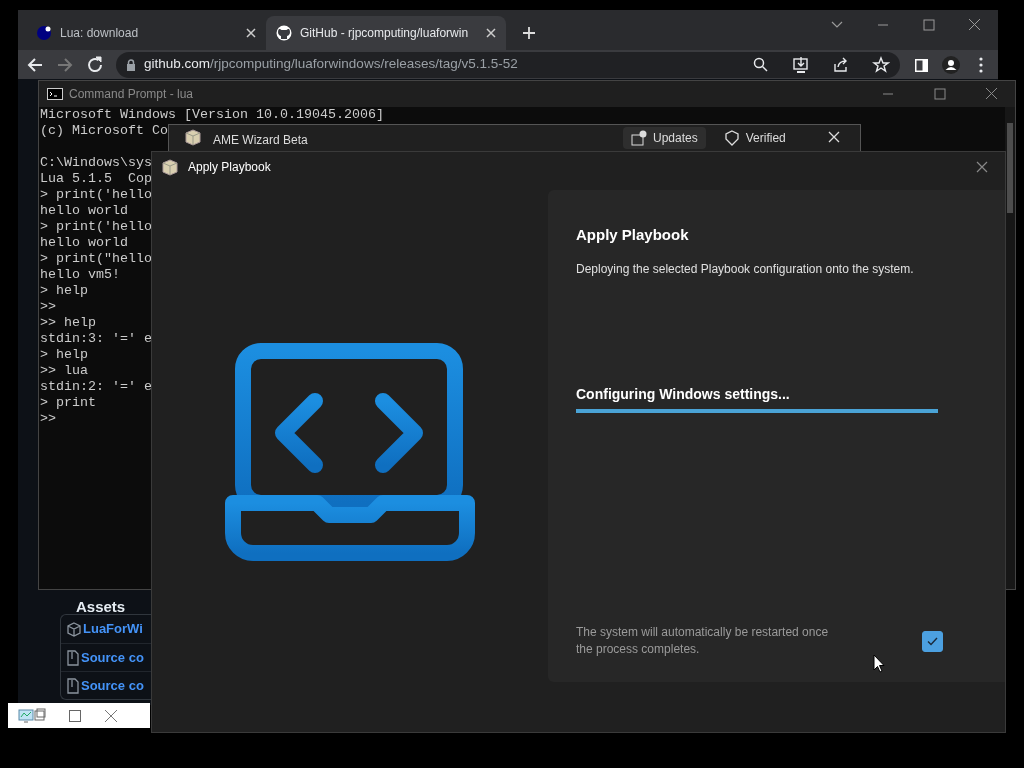  Describe the element at coordinates (879, 663) in the screenshot. I see `cursor-icon` at that location.